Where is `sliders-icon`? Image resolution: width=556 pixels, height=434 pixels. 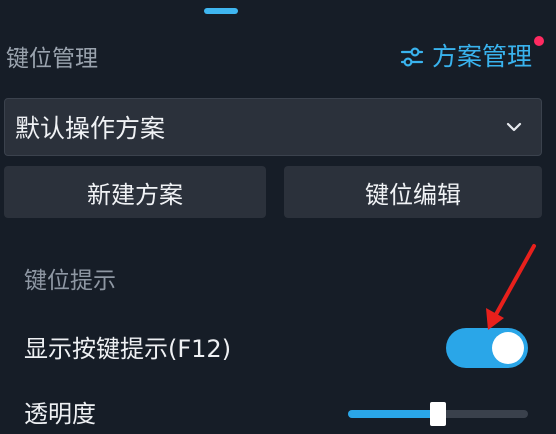
sliders-icon is located at coordinates (412, 57).